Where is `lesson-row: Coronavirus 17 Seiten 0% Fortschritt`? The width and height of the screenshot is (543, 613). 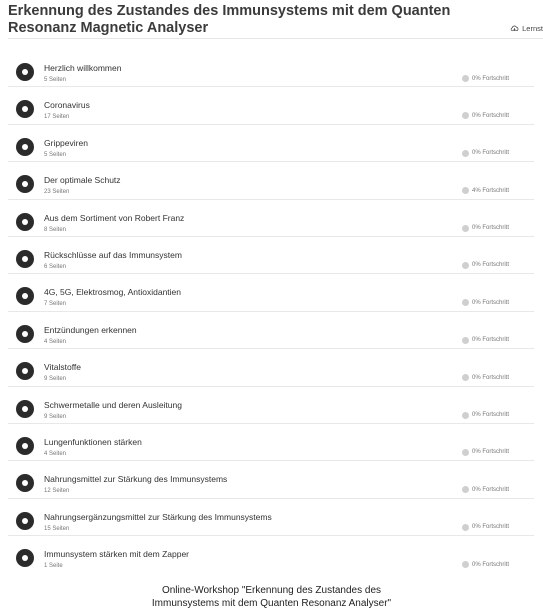 lesson-row: Coronavirus 17 Seiten 0% Fortschritt is located at coordinates (271, 106).